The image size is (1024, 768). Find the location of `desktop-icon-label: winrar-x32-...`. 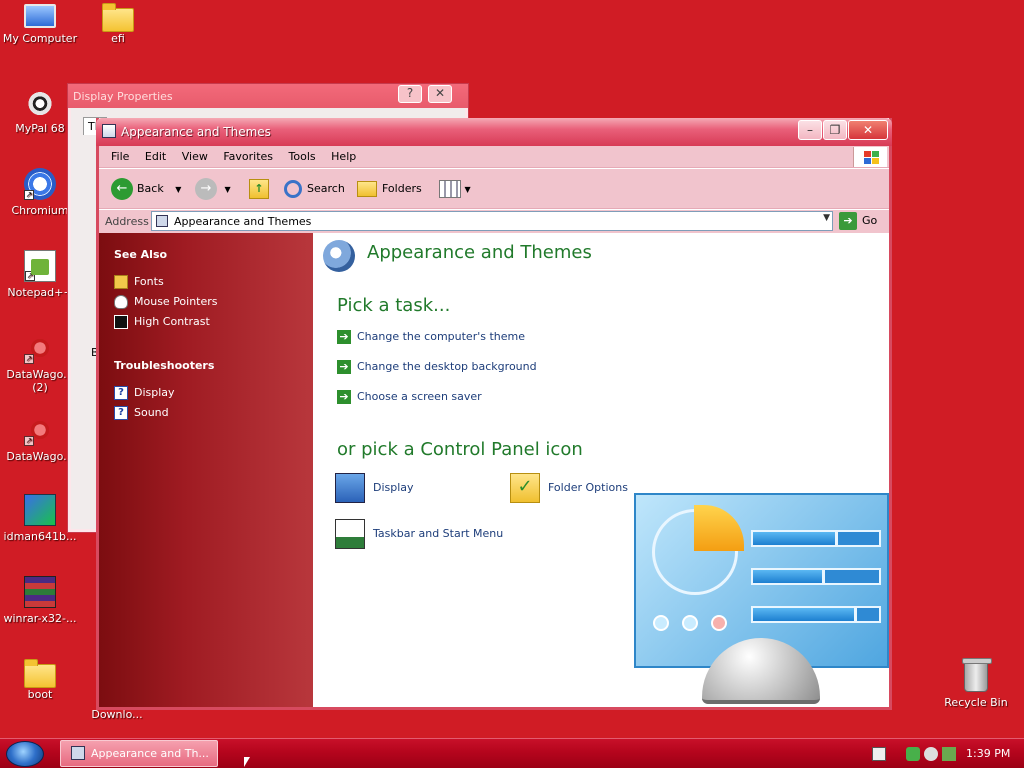

desktop-icon-label: winrar-x32-... is located at coordinates (40, 618).